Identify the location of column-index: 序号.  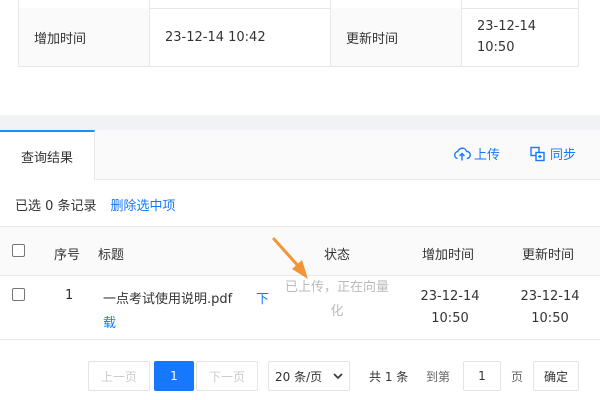
(67, 255).